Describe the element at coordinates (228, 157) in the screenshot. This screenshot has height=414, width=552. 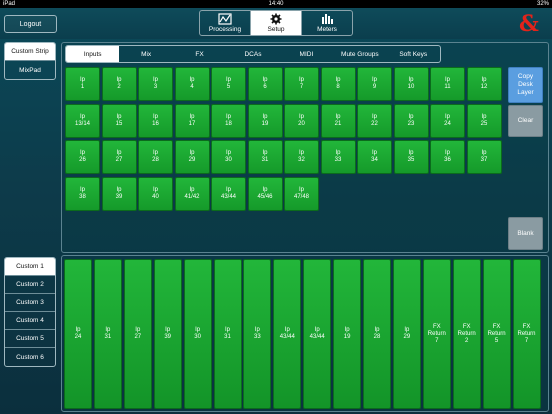
I see `input-button: Ip 30` at that location.